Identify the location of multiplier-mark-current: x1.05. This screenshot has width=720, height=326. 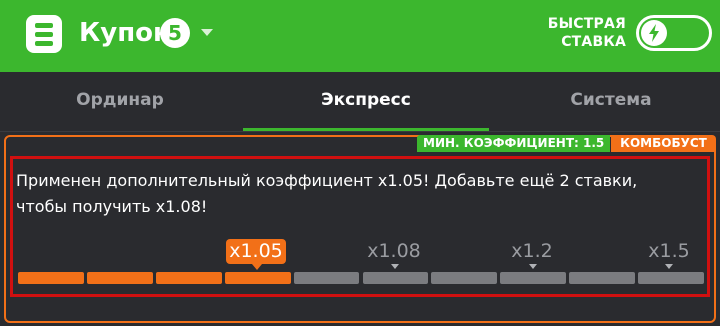
(256, 251).